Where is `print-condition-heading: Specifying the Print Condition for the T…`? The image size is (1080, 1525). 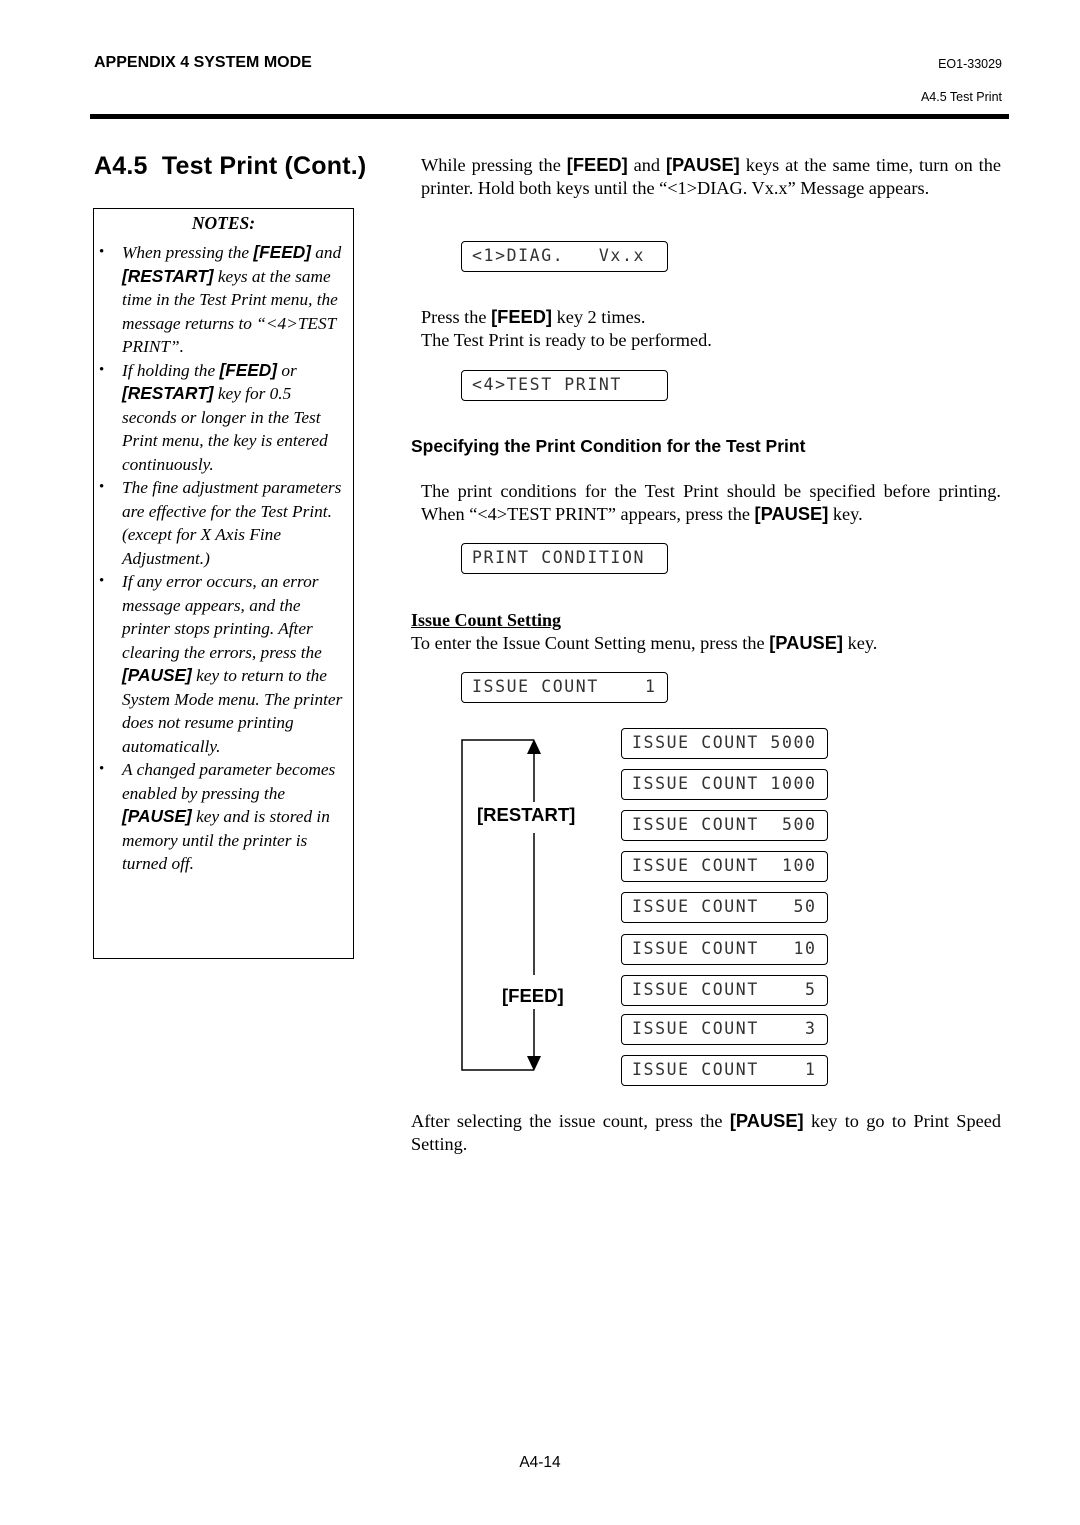
print-condition-heading: Specifying the Print Condition for the T… is located at coordinates (608, 446).